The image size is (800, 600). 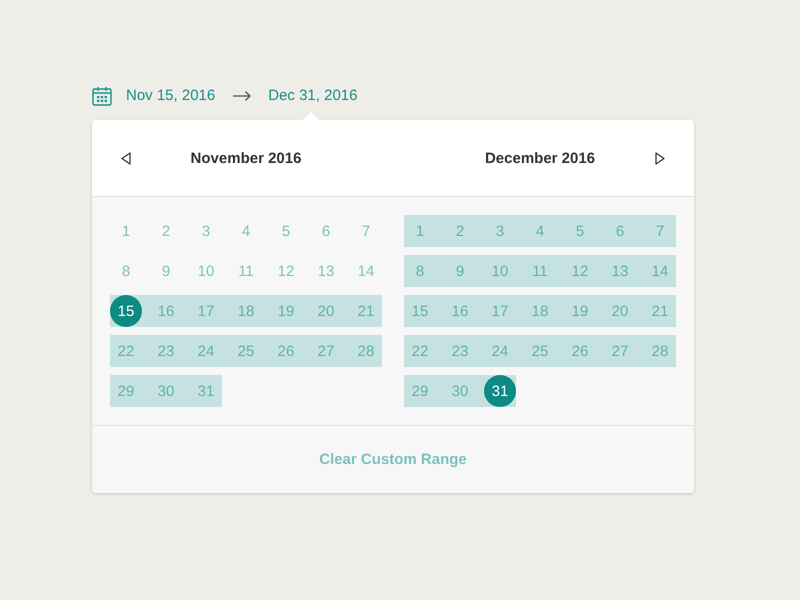 I want to click on start-date: Nov 15, 2016, so click(x=171, y=96).